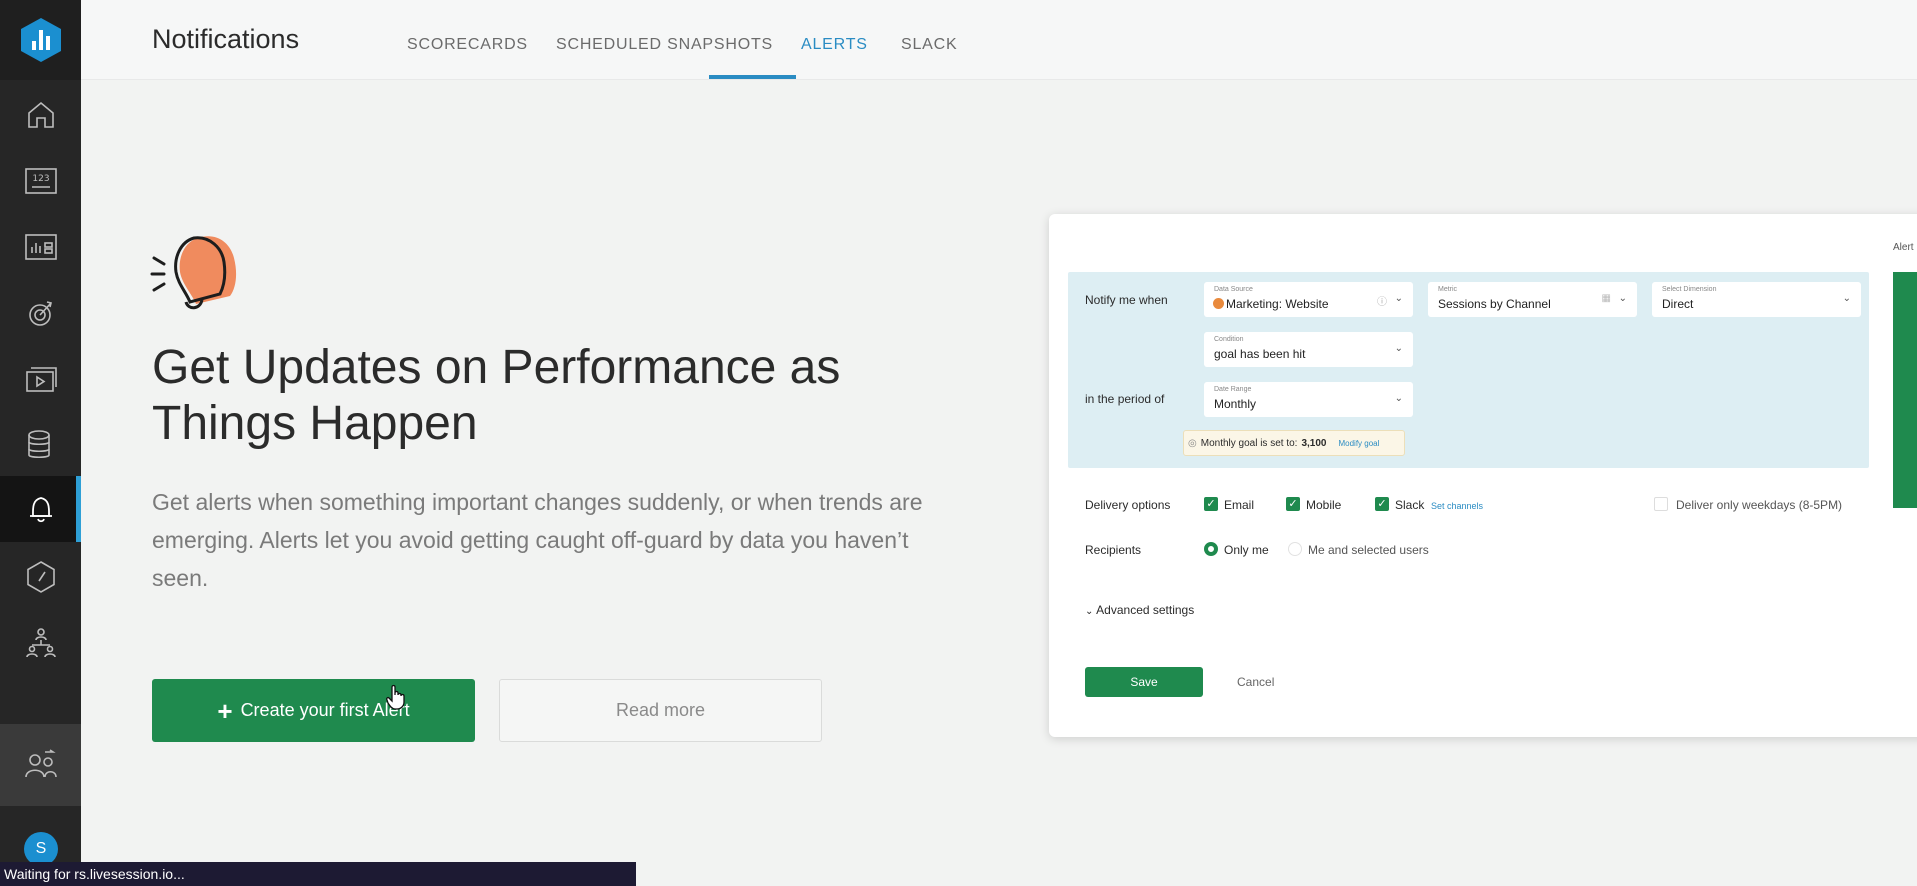 The height and width of the screenshot is (886, 1917). What do you see at coordinates (1128, 505) in the screenshot?
I see `delivery-options-label: Delivery options` at bounding box center [1128, 505].